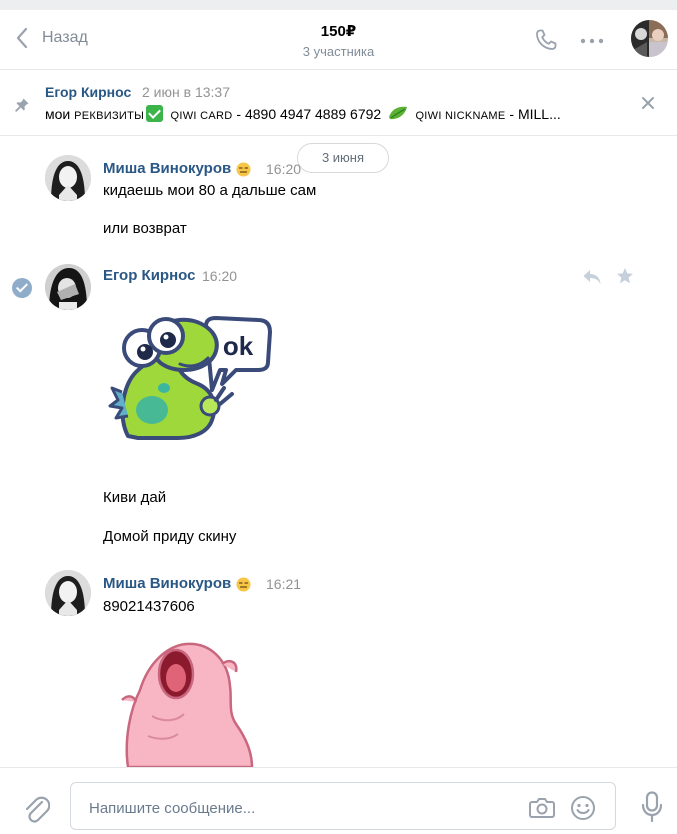 The height and width of the screenshot is (834, 677). Describe the element at coordinates (542, 807) in the screenshot. I see `camera-icon` at that location.